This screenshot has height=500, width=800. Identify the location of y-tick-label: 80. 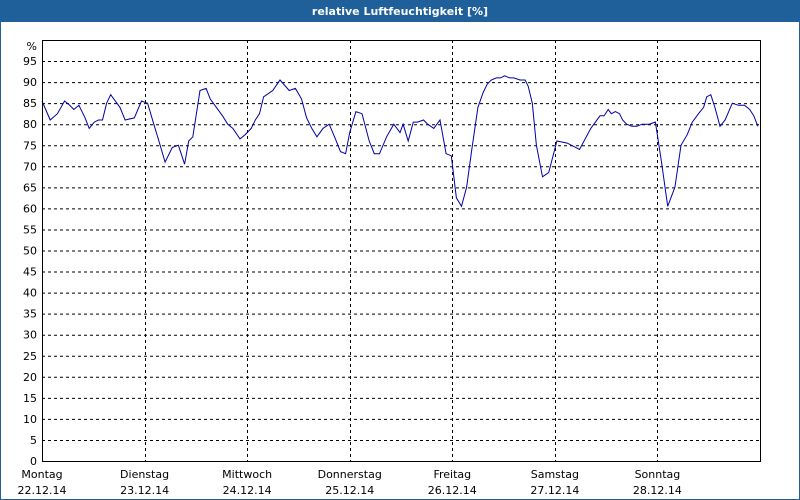
(30, 124).